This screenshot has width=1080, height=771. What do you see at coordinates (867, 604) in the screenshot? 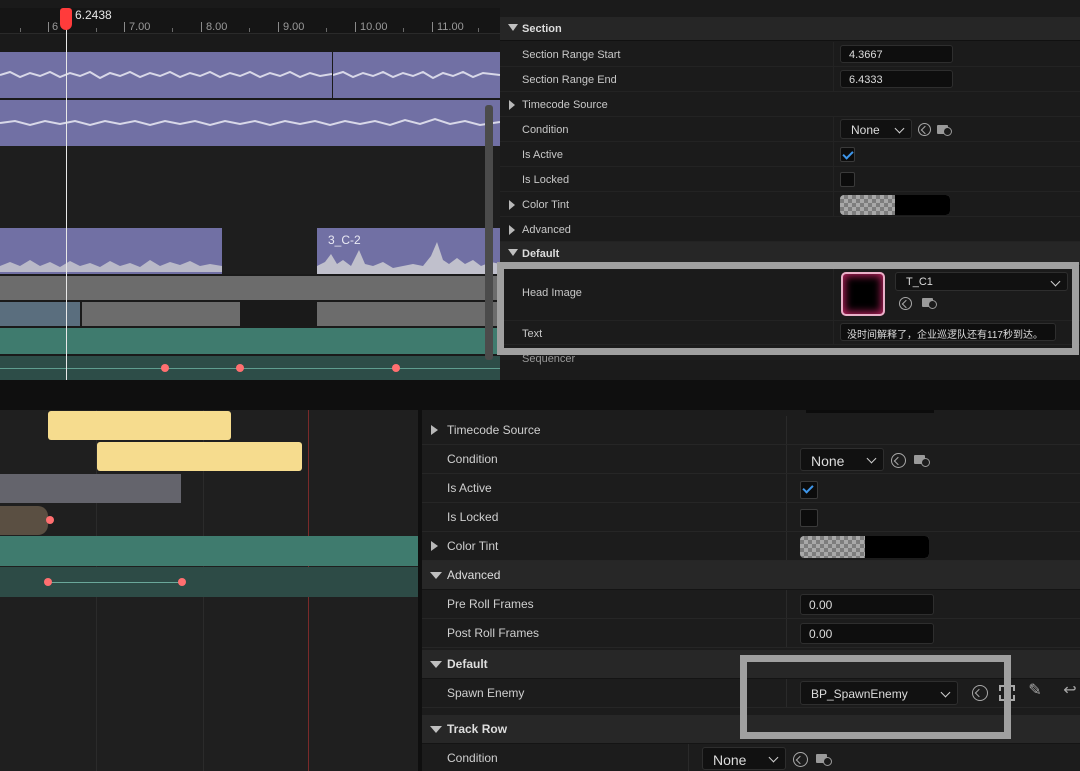
I see `pre-roll-frames-input: 0.00` at bounding box center [867, 604].